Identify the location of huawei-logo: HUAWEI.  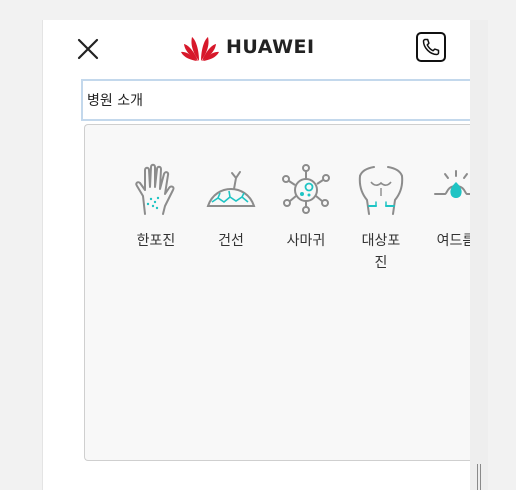
(247, 47).